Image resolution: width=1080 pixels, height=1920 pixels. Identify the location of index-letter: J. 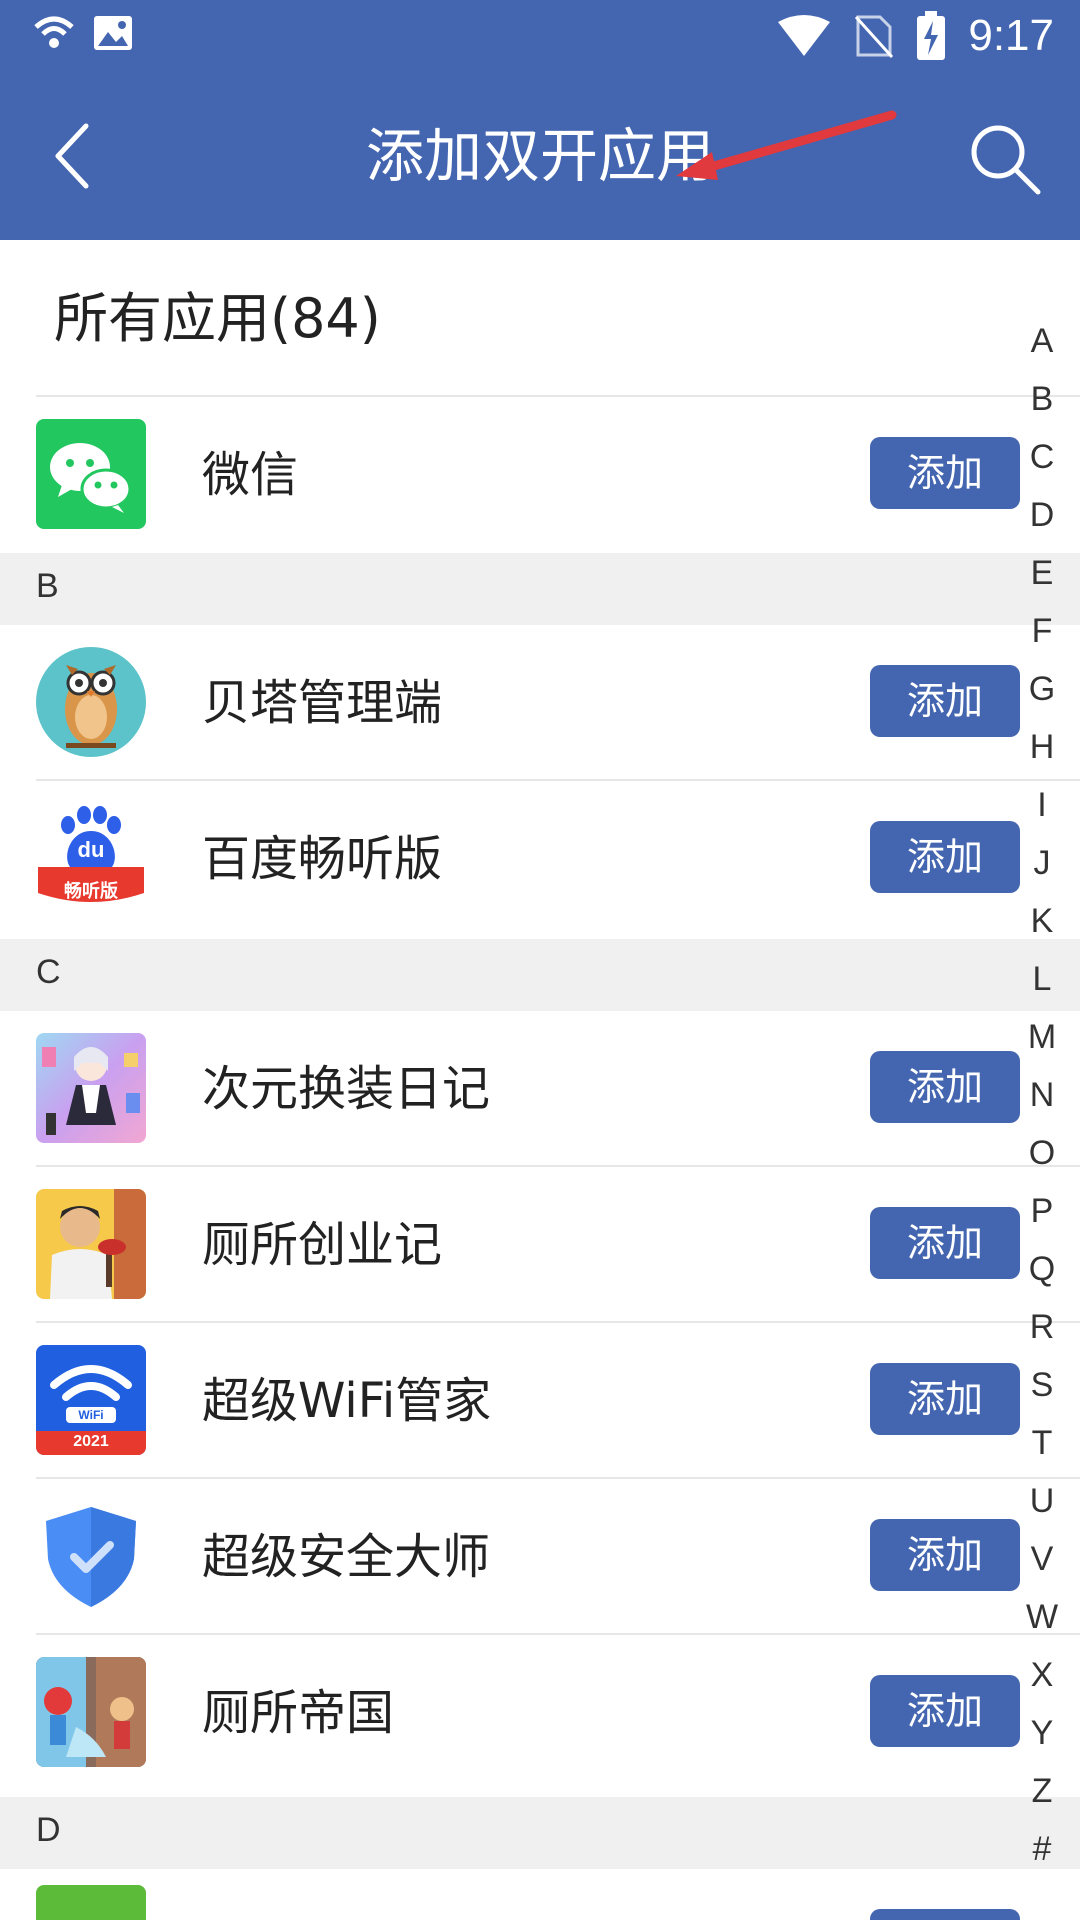
(1042, 863).